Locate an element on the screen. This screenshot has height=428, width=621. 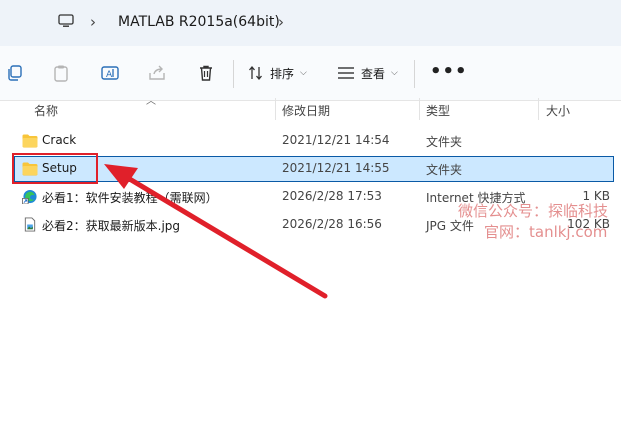
this-pc-icon is located at coordinates (66, 21).